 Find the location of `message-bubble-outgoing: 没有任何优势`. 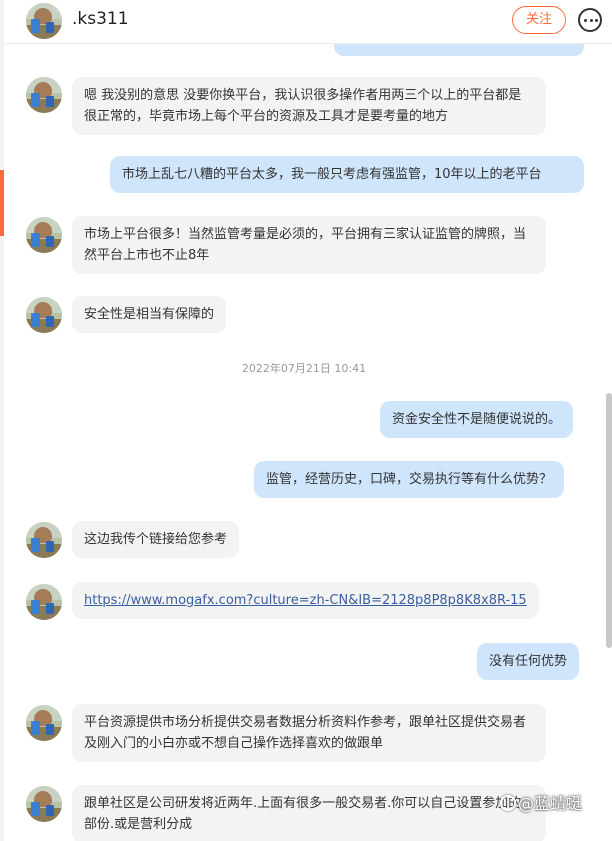

message-bubble-outgoing: 没有任何优势 is located at coordinates (528, 661).